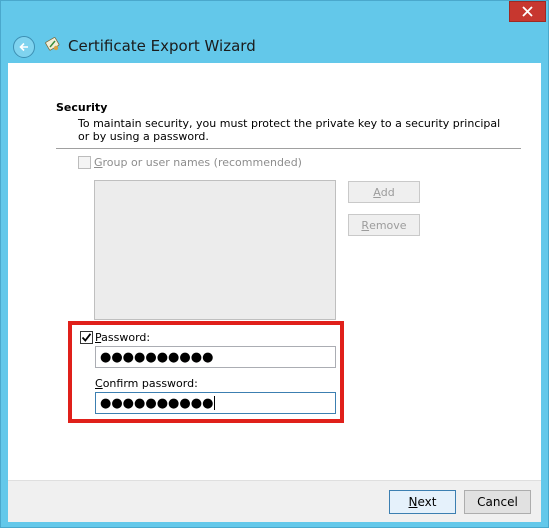  I want to click on remove-button: Remove, so click(384, 225).